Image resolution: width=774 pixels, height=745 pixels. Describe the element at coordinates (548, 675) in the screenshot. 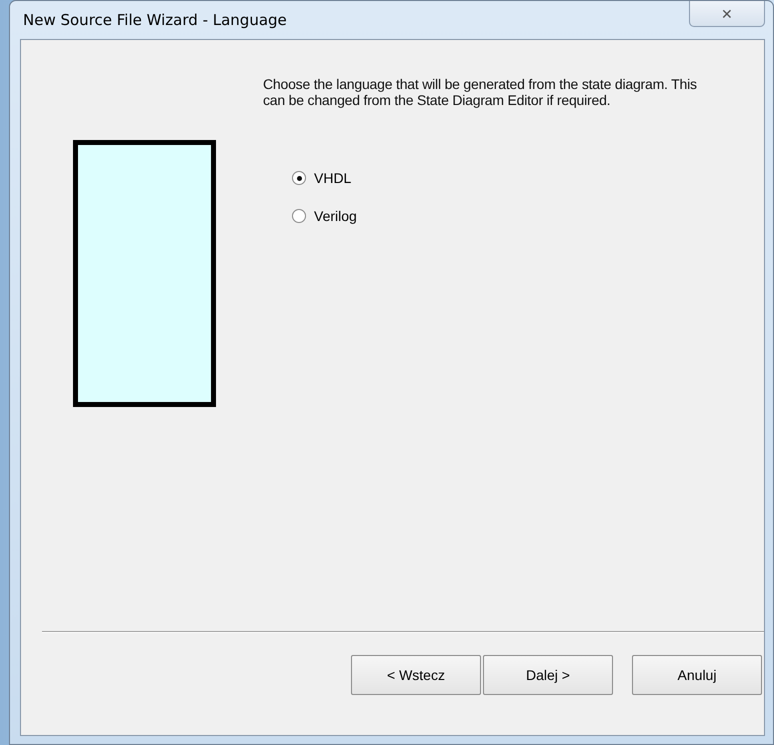

I see `wizard-button: Dalej >` at that location.